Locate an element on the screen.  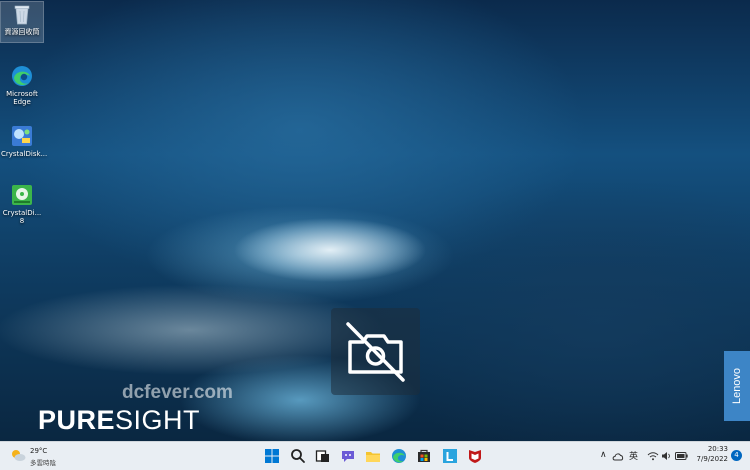
watermark-text: dcfever.com is located at coordinates (177, 392).